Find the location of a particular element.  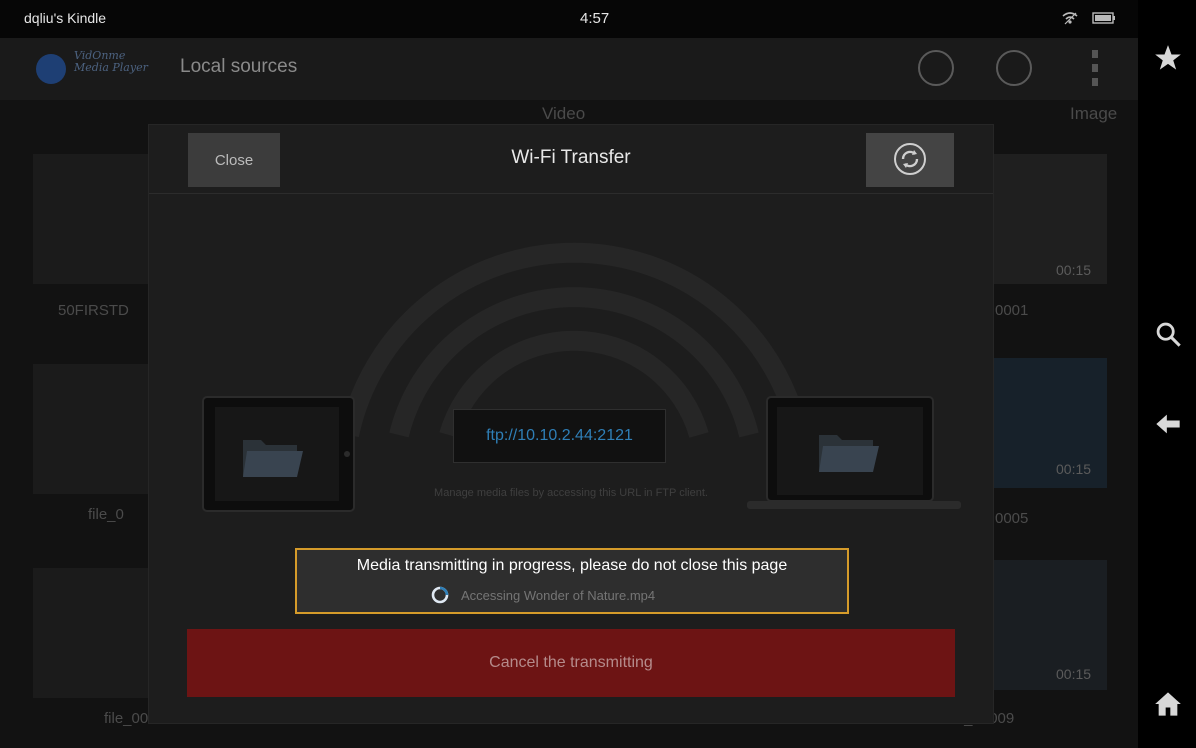

nav-rail is located at coordinates (1167, 374).